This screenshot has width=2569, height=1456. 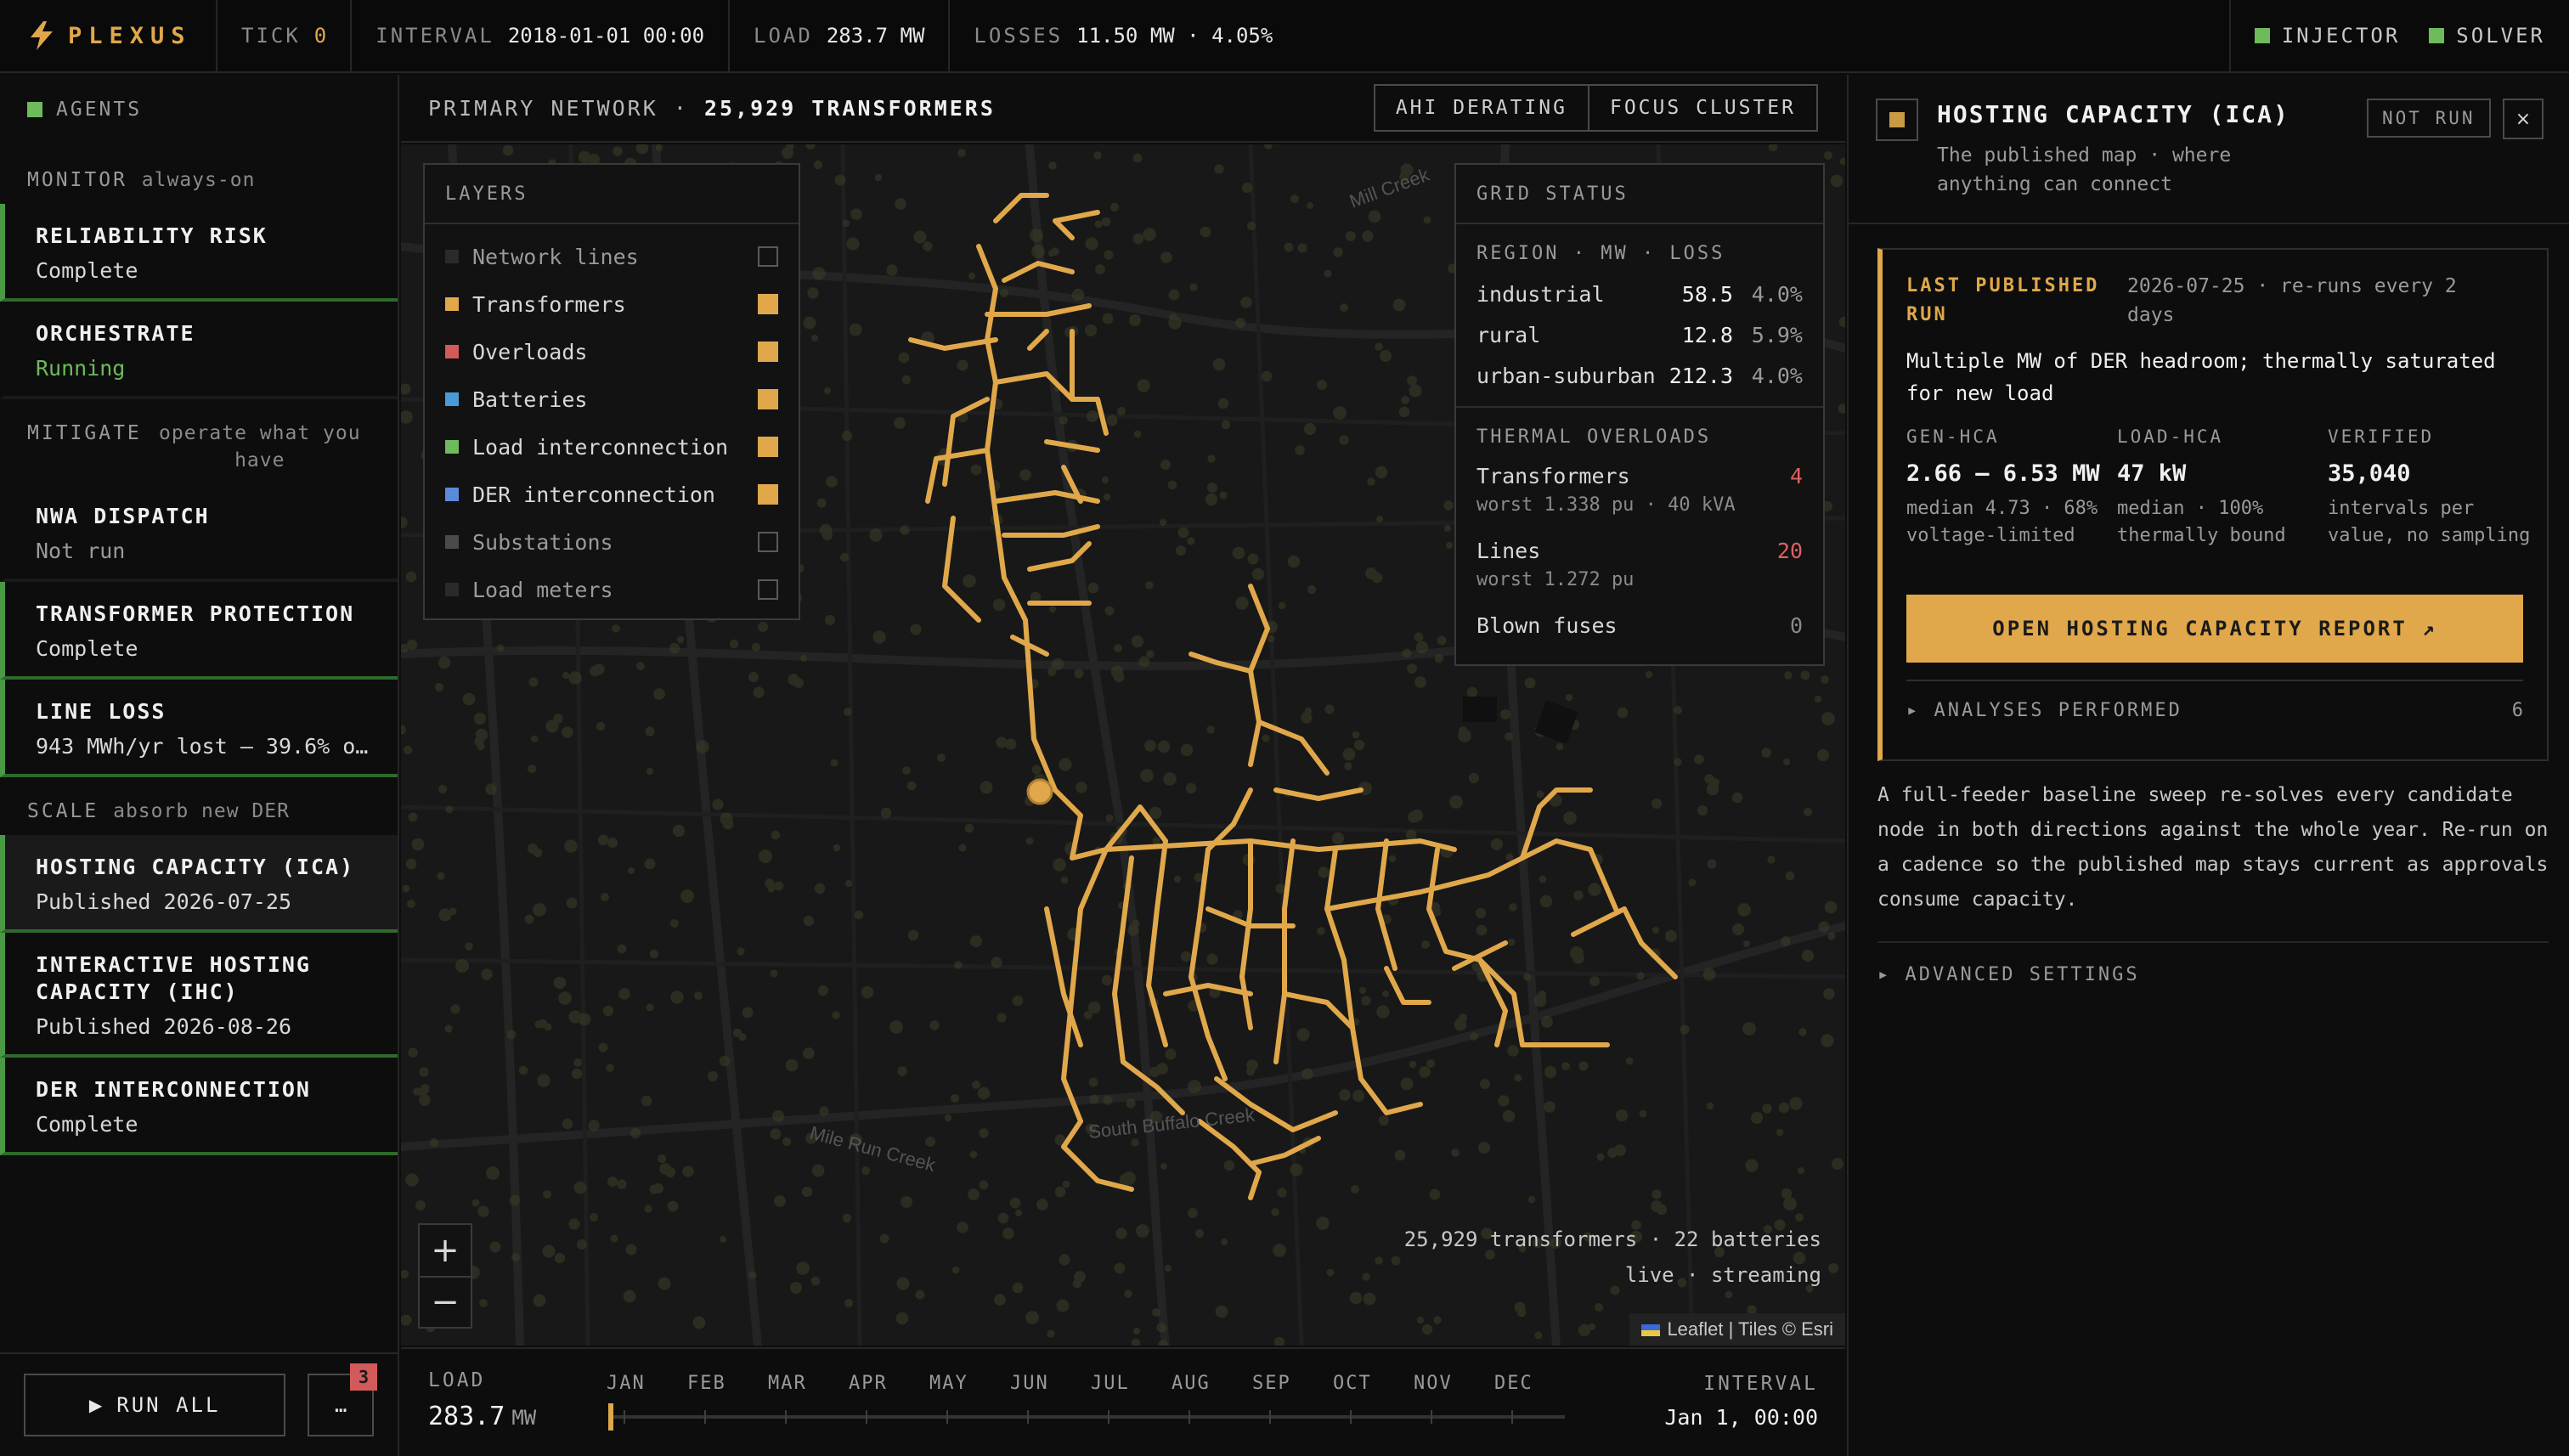 What do you see at coordinates (1039, 792) in the screenshot?
I see `substation-marker` at bounding box center [1039, 792].